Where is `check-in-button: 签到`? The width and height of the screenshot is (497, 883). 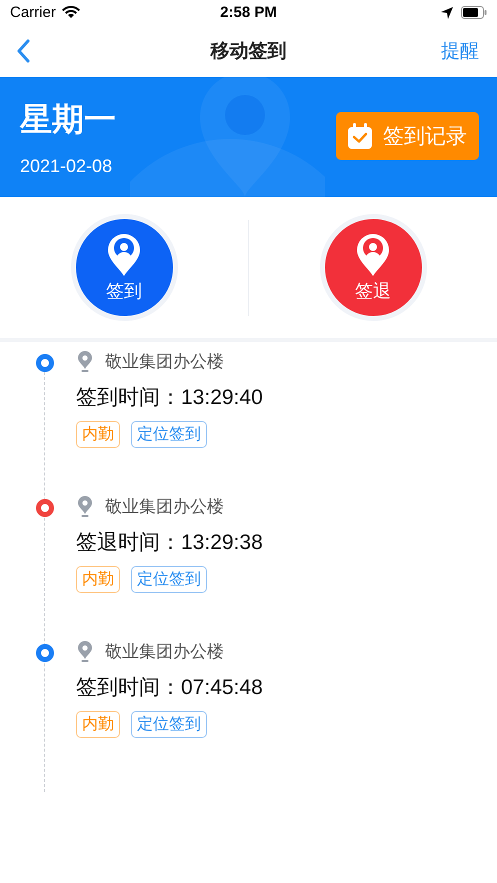 check-in-button: 签到 is located at coordinates (124, 267).